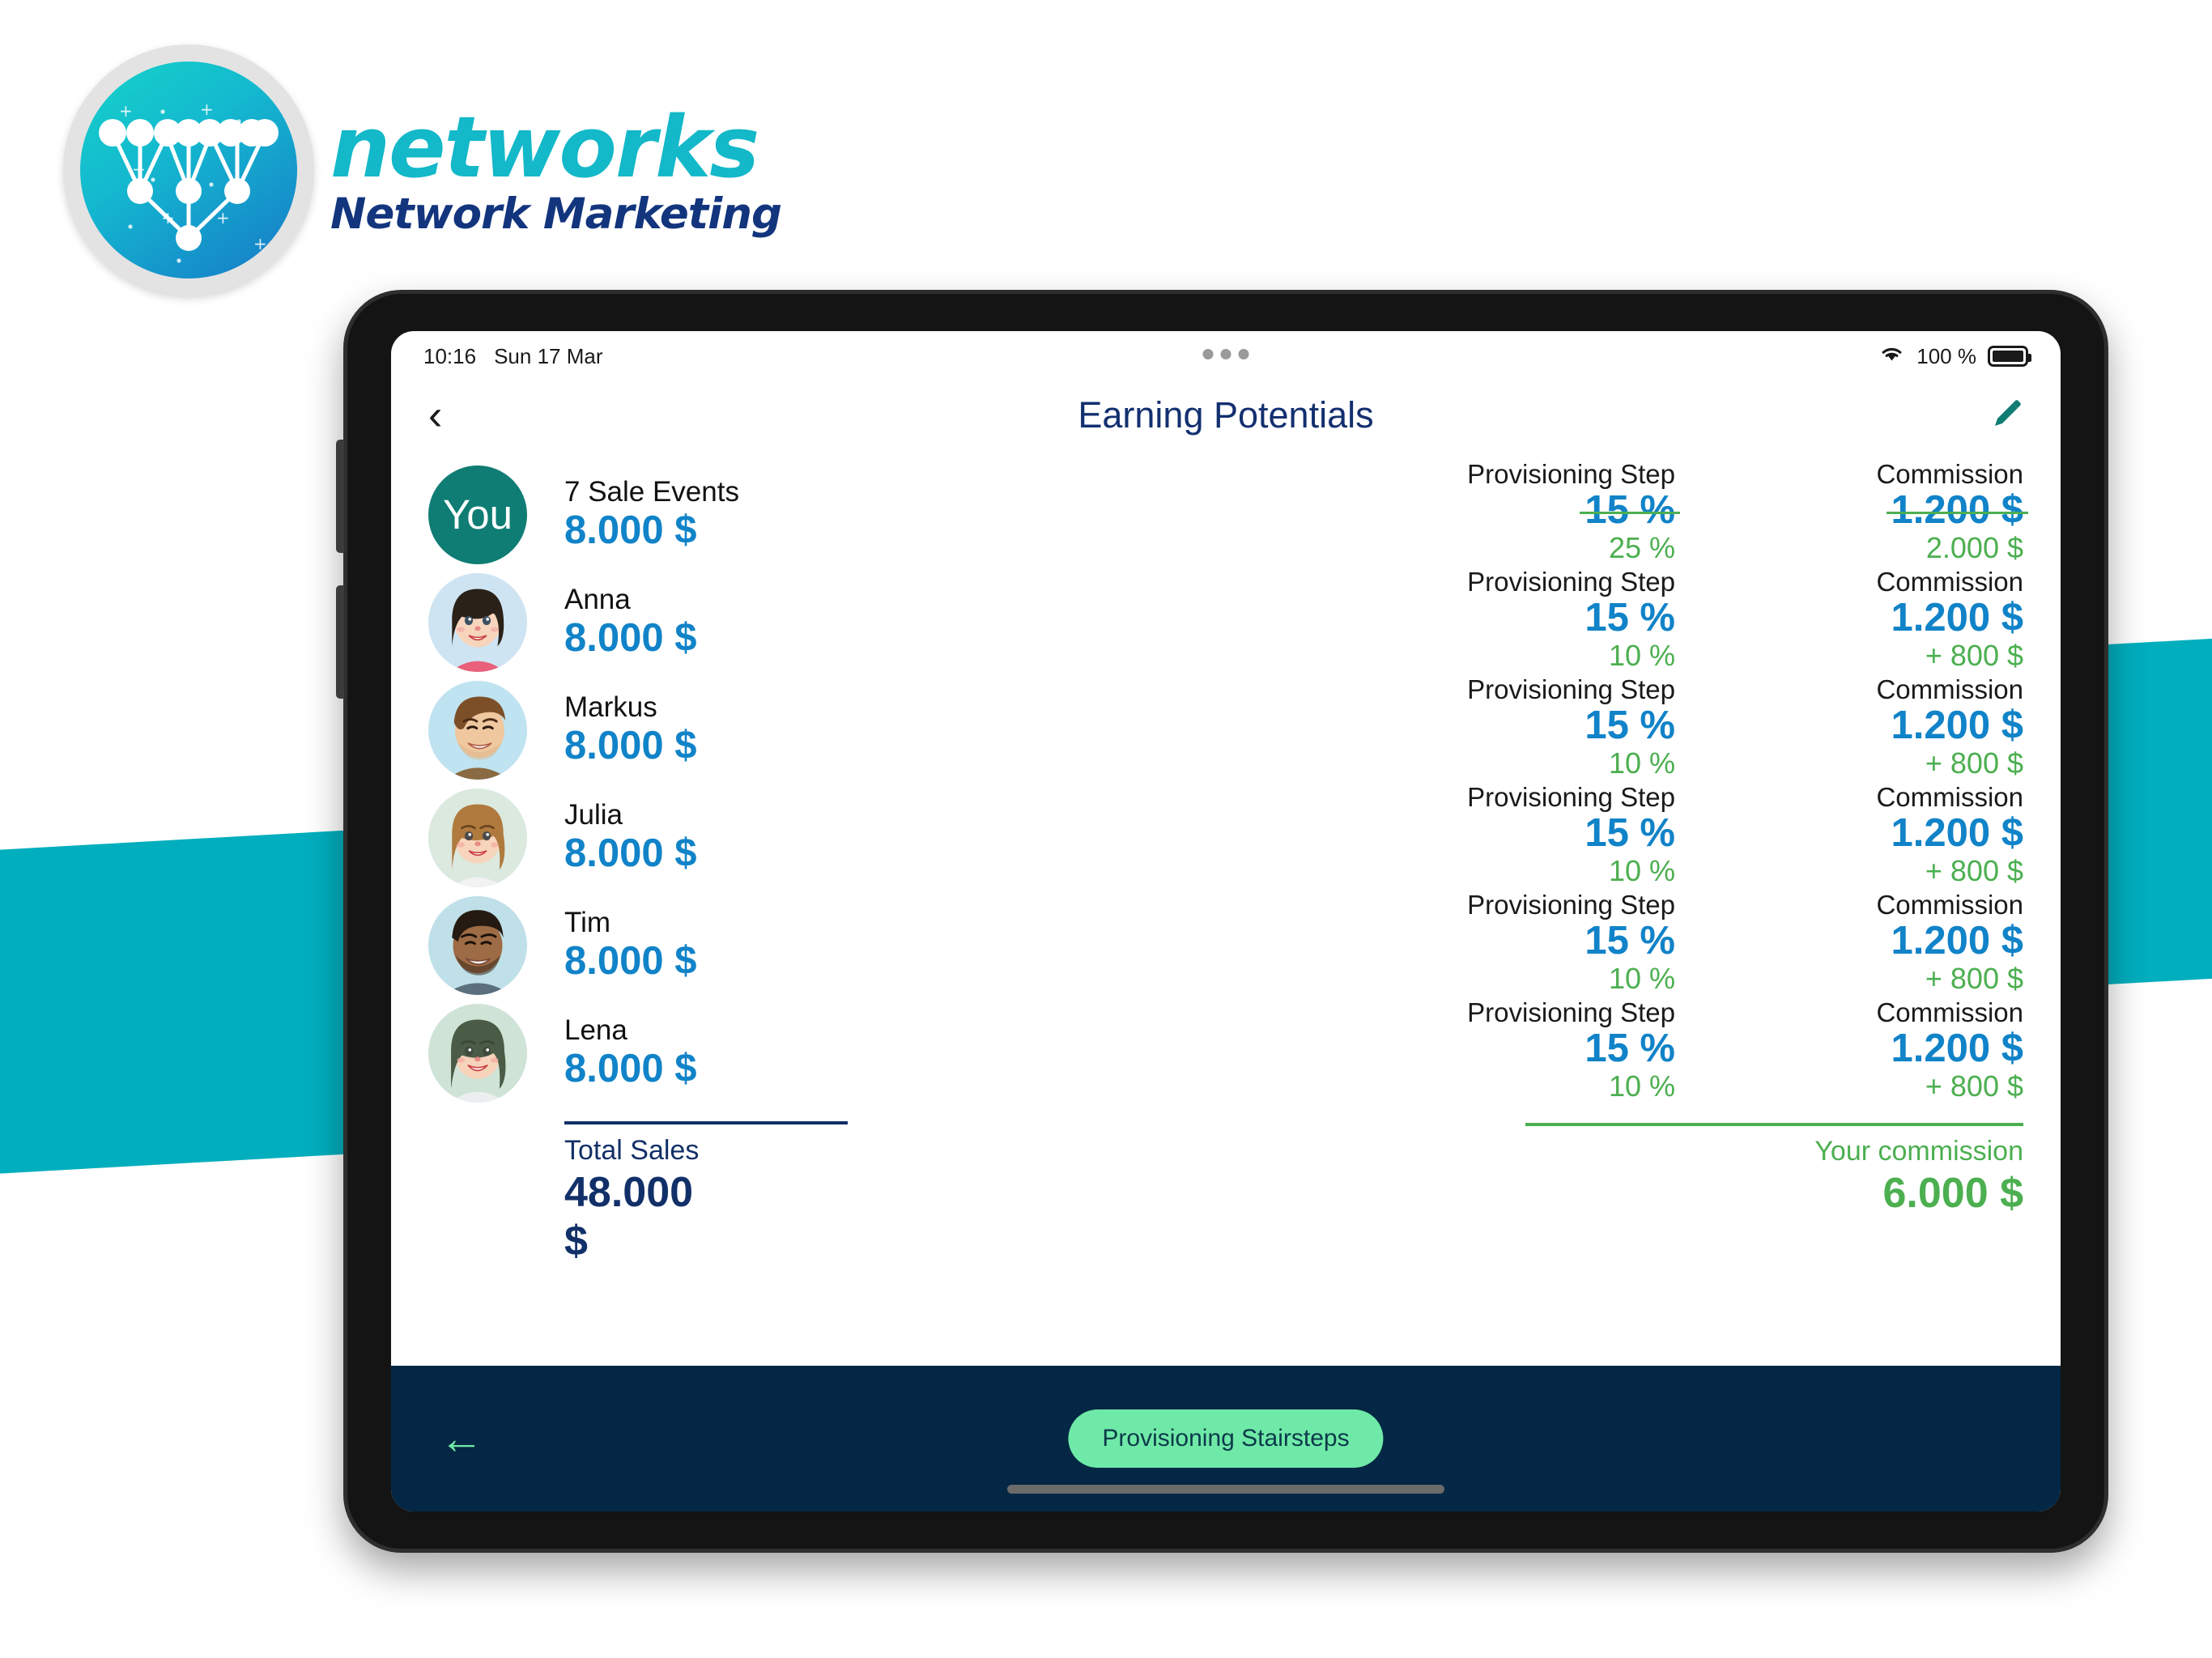  Describe the element at coordinates (595, 1030) in the screenshot. I see `list-item-label: Lena` at that location.